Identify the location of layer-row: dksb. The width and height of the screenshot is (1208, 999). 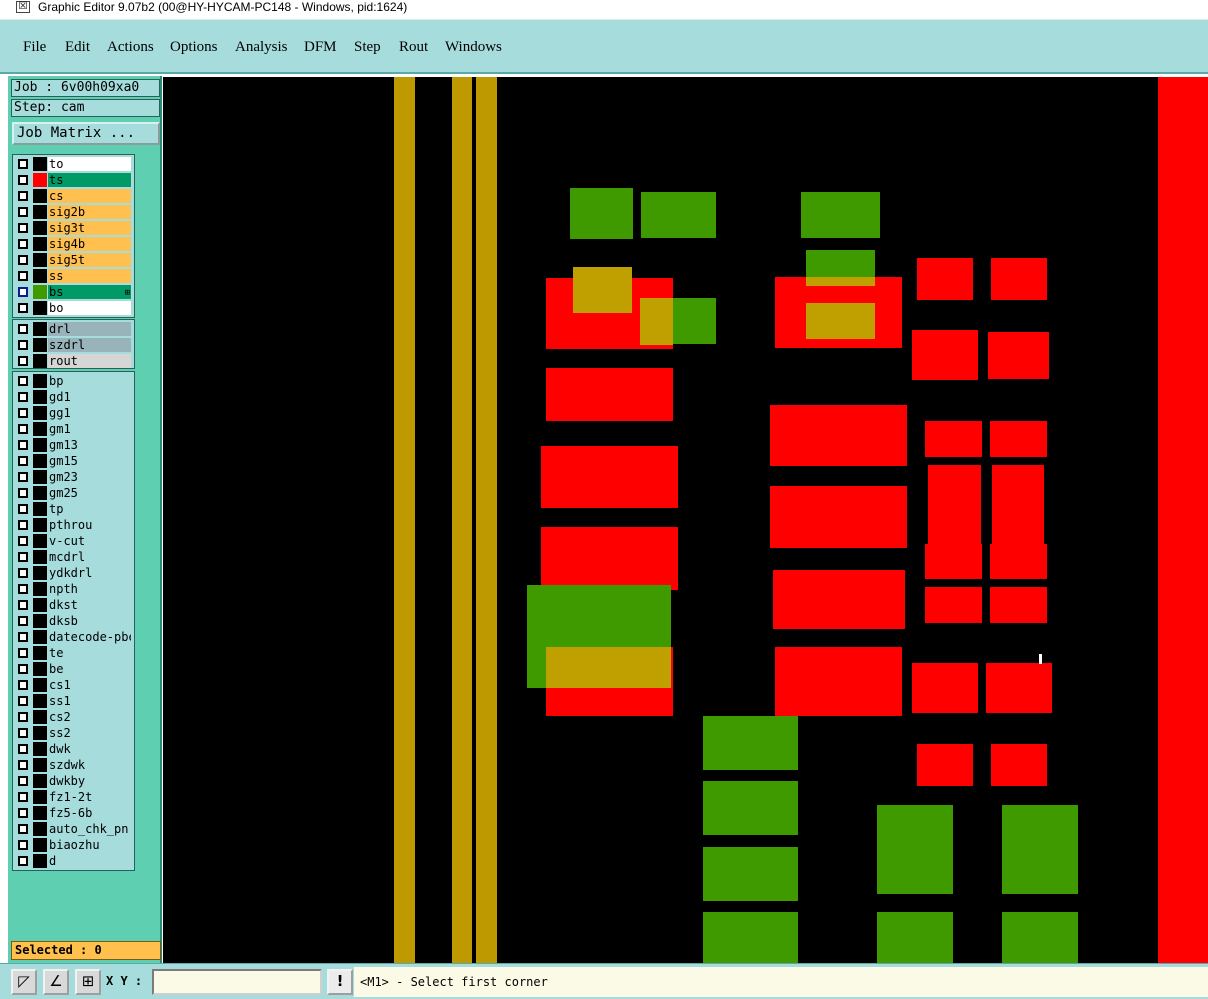
(73, 621).